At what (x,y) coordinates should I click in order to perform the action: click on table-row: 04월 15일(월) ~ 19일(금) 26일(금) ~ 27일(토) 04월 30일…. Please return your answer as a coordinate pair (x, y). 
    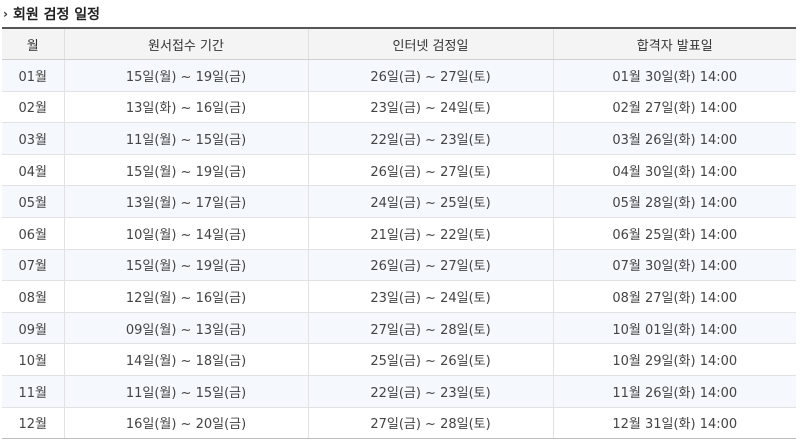
    Looking at the image, I should click on (399, 170).